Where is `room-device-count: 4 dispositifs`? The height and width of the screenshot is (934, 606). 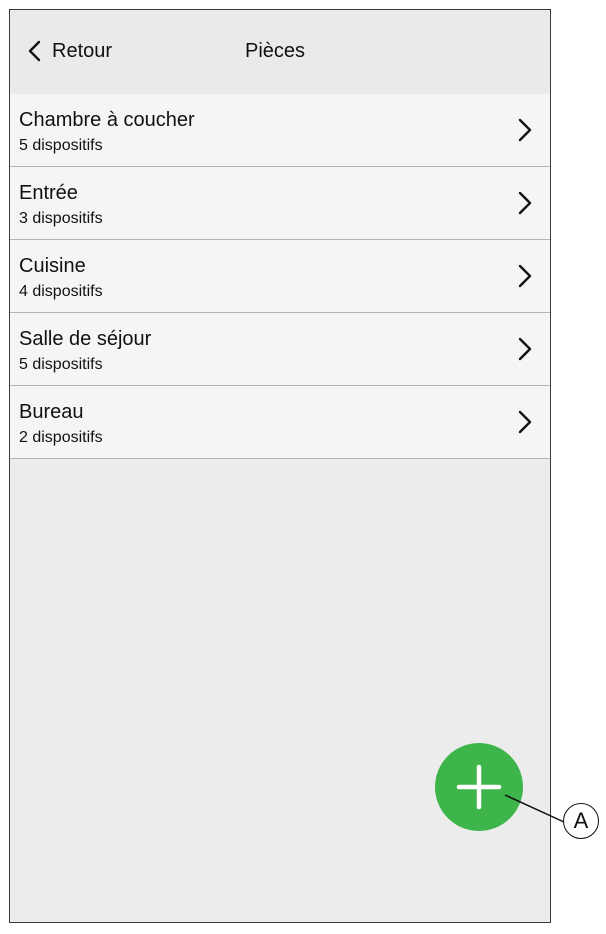
room-device-count: 4 dispositifs is located at coordinates (61, 291).